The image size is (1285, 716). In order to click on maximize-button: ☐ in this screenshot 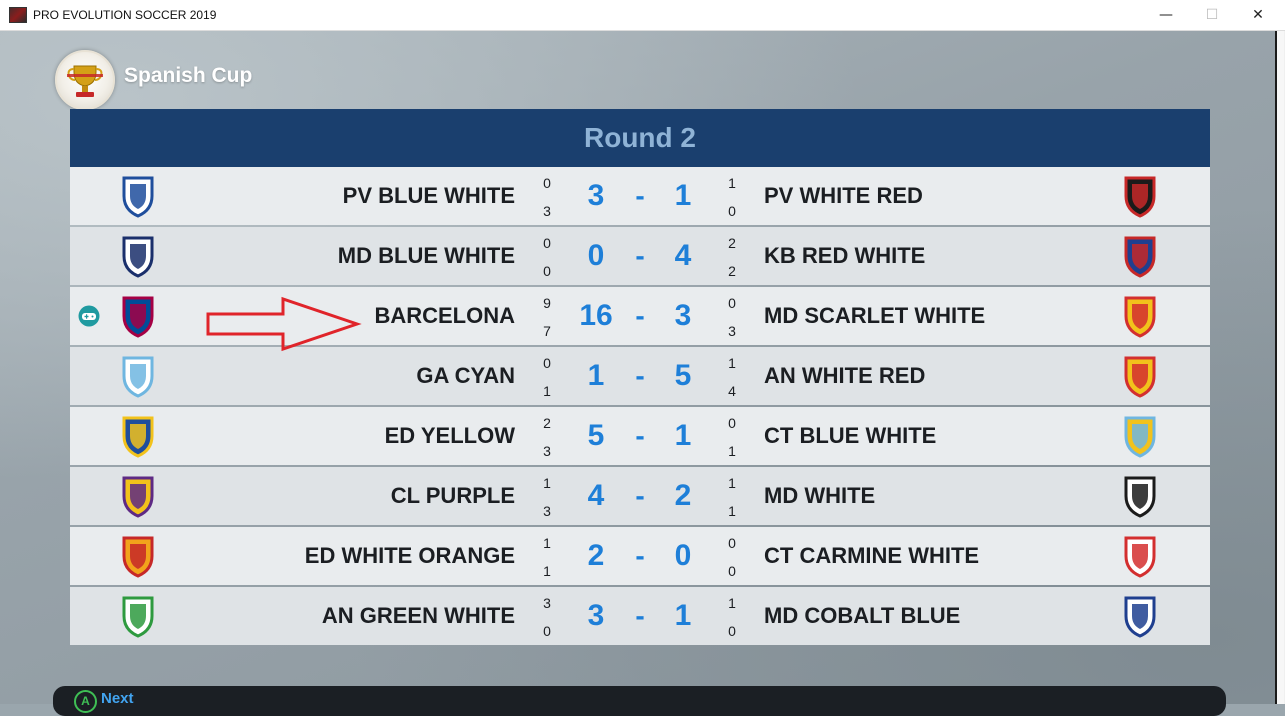, I will do `click(1212, 15)`.